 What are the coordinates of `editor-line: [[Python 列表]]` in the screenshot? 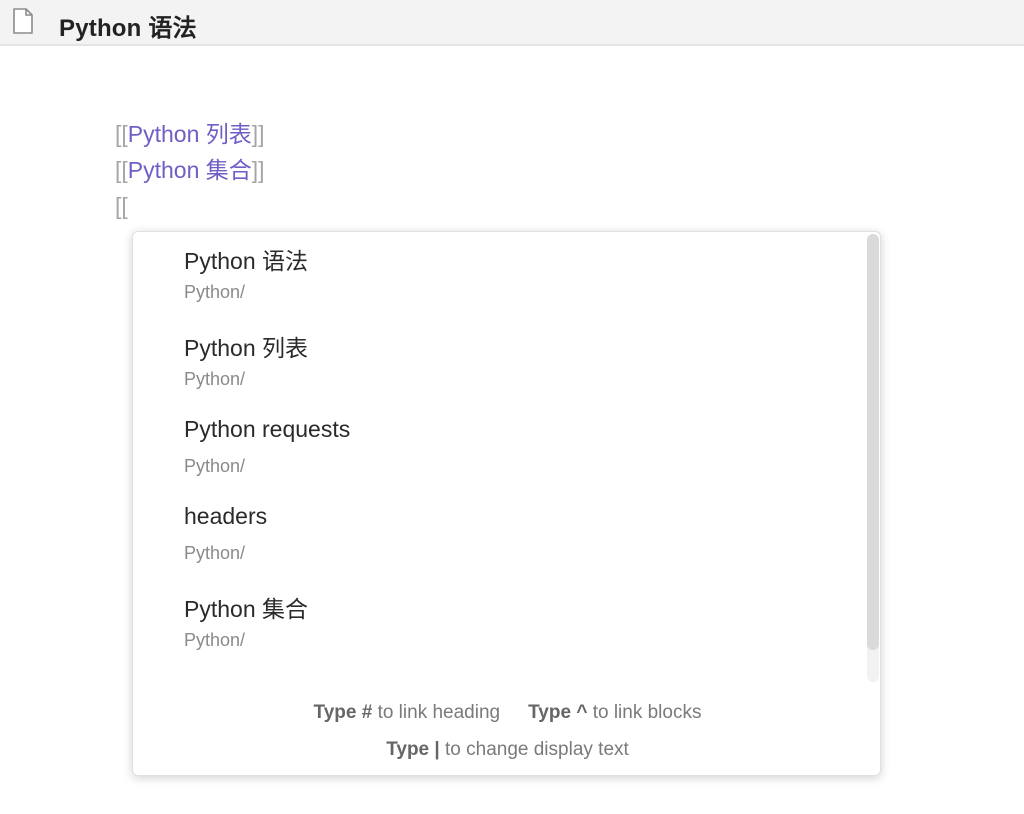 It's located at (190, 134).